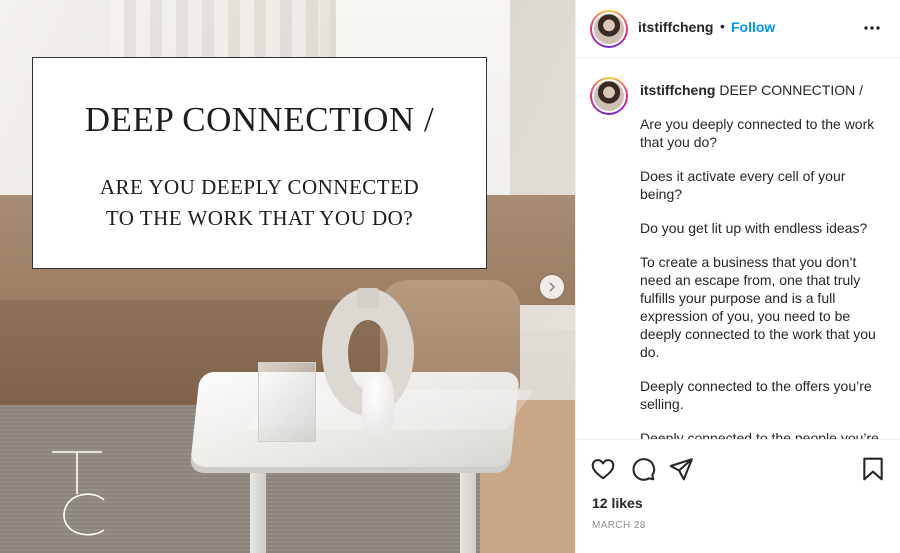 Image resolution: width=900 pixels, height=553 pixels. What do you see at coordinates (368, 298) in the screenshot?
I see `vase-neck` at bounding box center [368, 298].